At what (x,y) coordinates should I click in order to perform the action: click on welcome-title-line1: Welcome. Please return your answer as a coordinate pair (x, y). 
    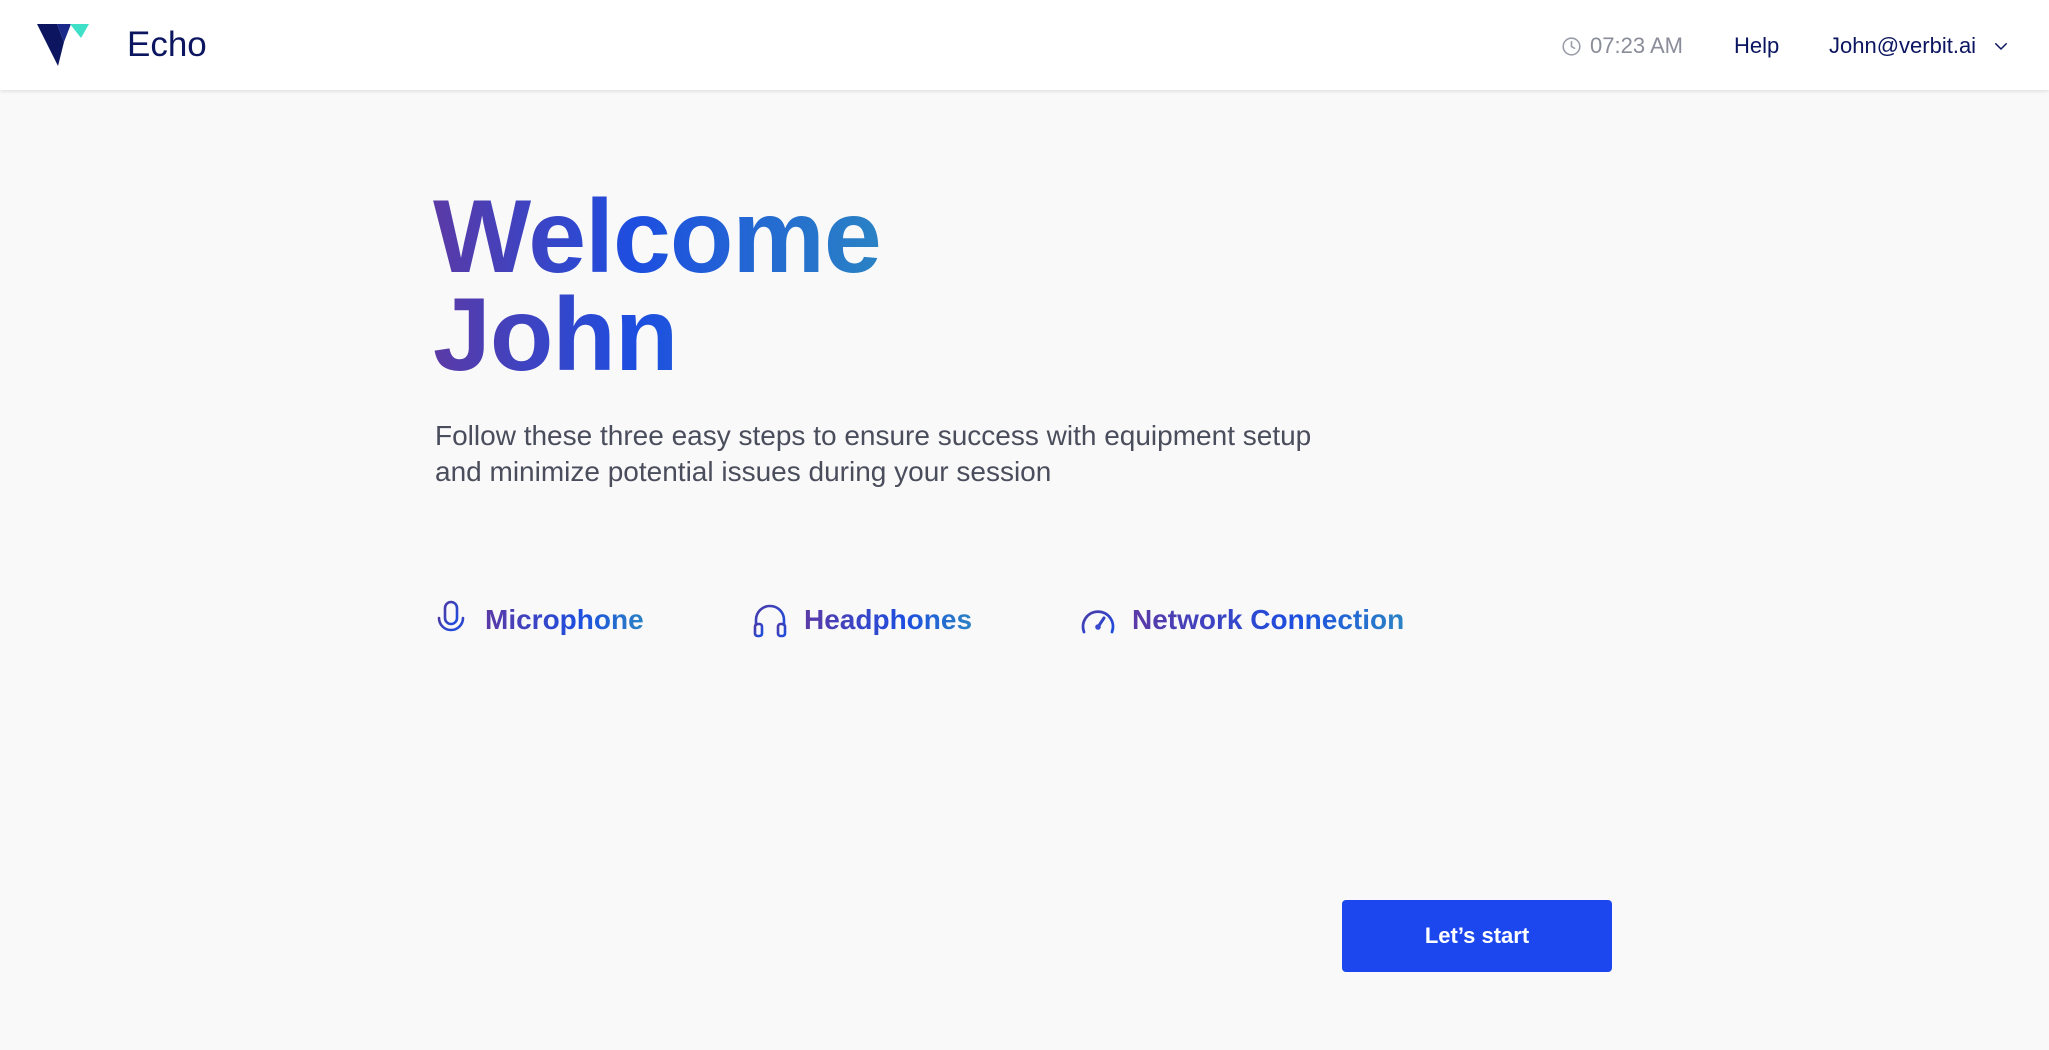
    Looking at the image, I should click on (657, 237).